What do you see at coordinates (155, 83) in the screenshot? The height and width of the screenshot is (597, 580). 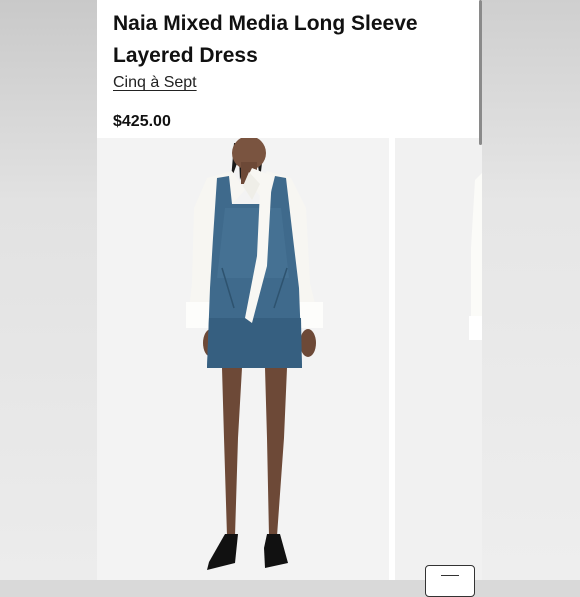 I see `brand-link: Cinq à Sept` at bounding box center [155, 83].